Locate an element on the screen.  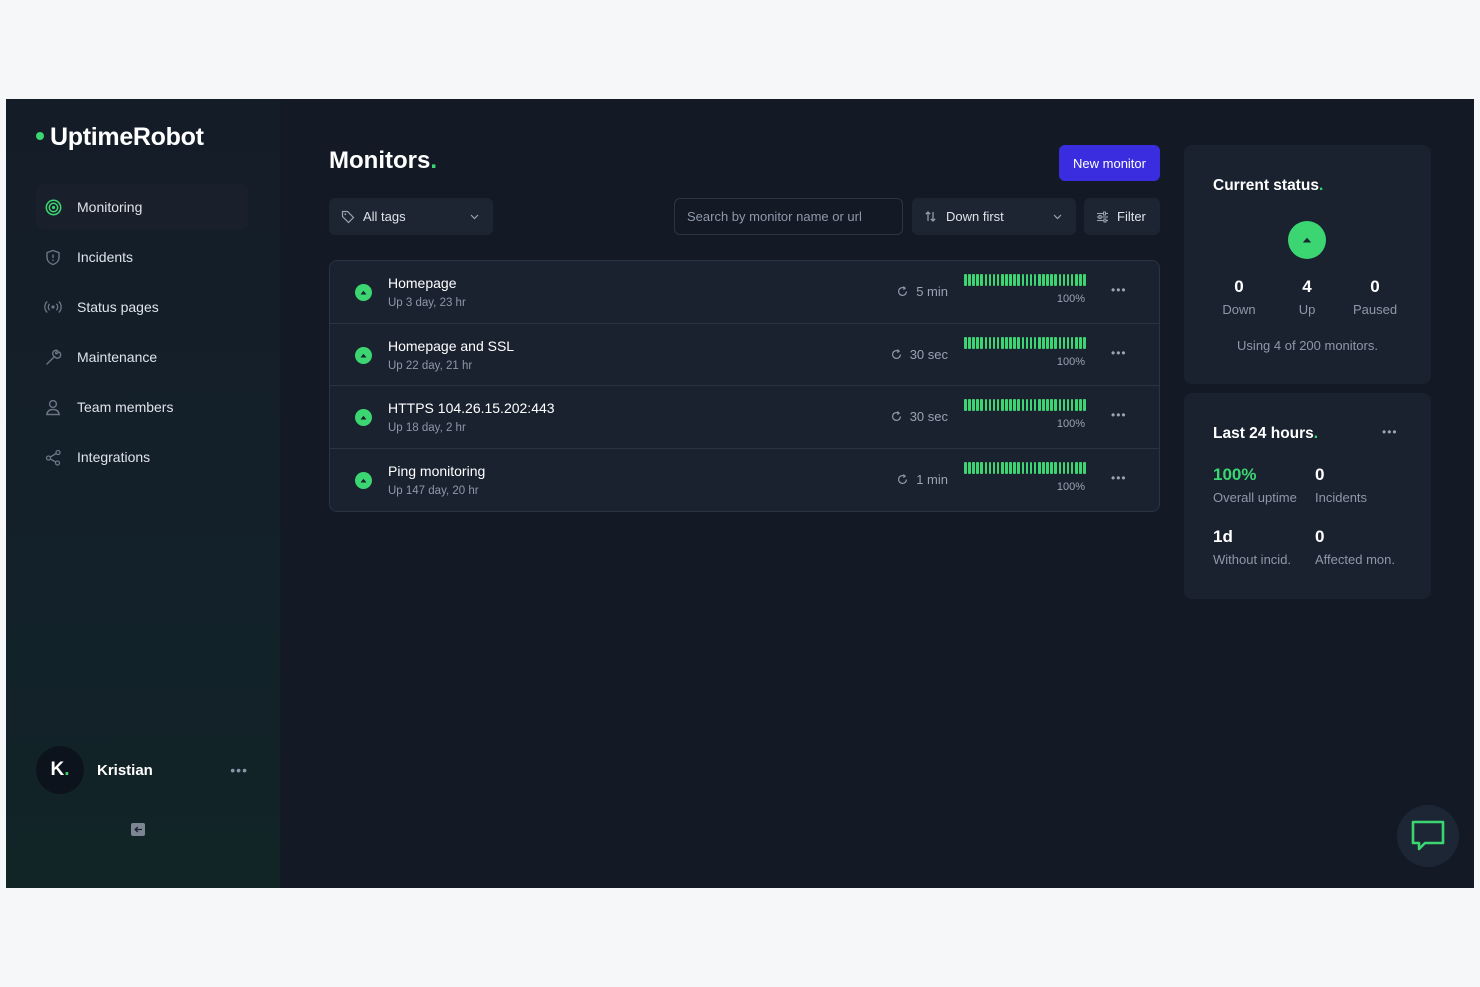
chat-button is located at coordinates (1428, 836).